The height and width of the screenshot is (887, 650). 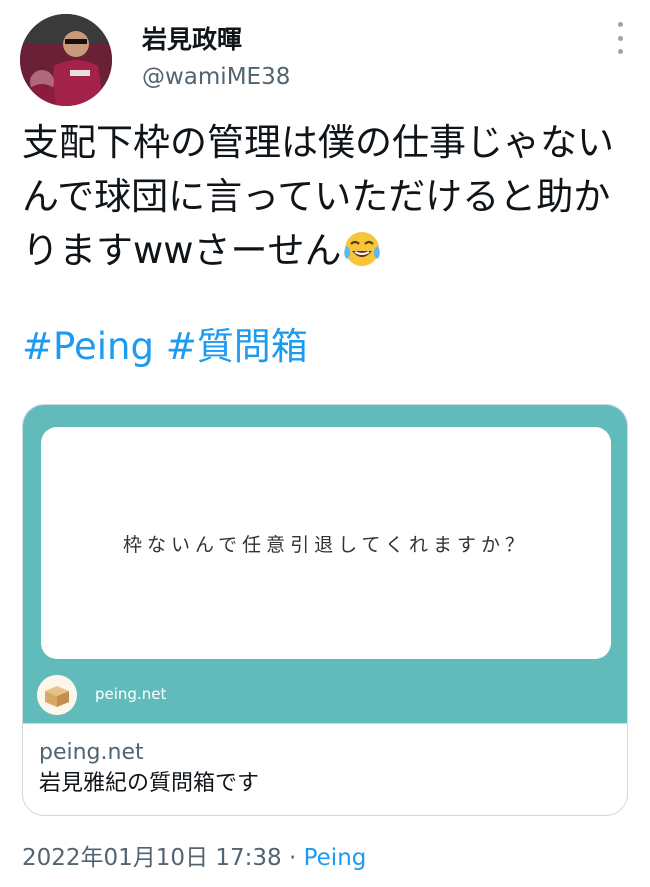 I want to click on hashtag-peing: #Peing, so click(x=88, y=346).